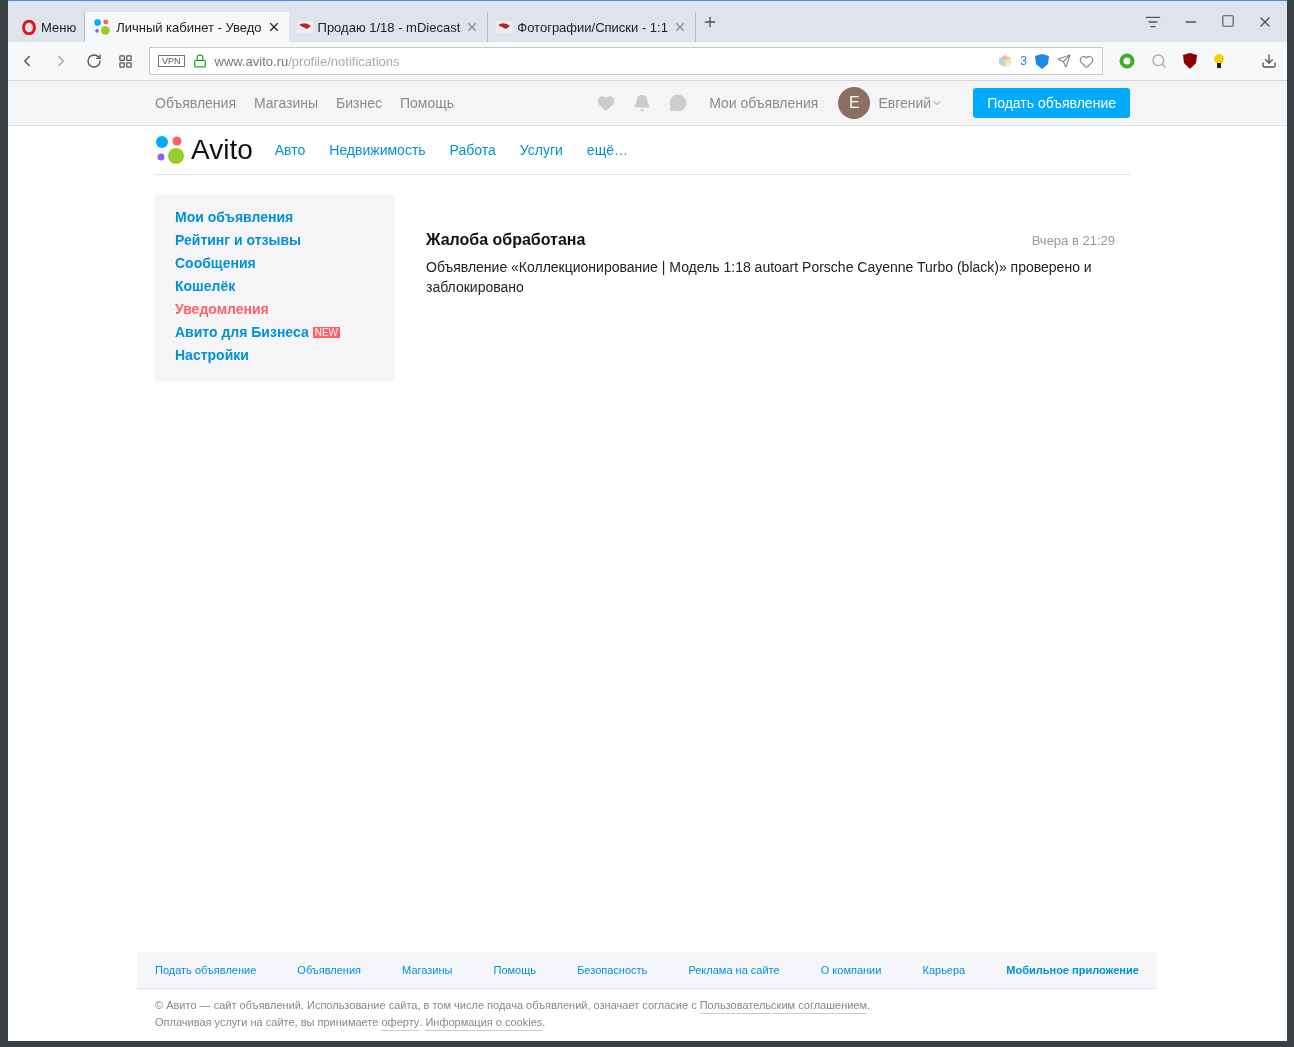 This screenshot has height=1047, width=1294. I want to click on search-icon, so click(1159, 61).